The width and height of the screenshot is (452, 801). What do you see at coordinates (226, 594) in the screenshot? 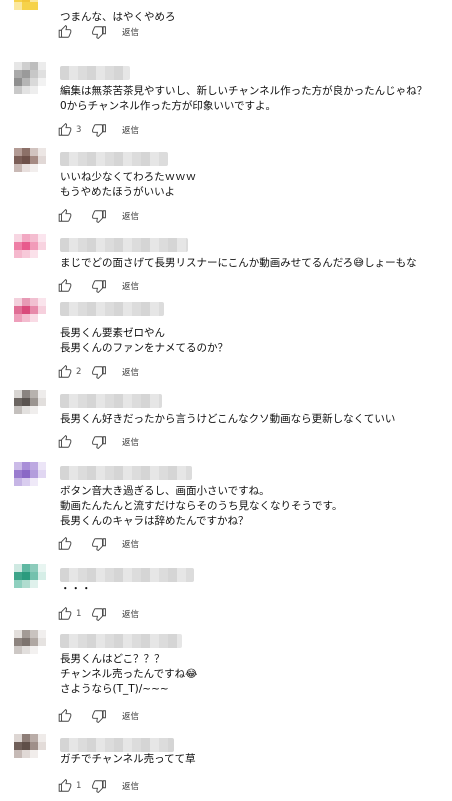
I see `comment-item: ・・・ 1 返信` at bounding box center [226, 594].